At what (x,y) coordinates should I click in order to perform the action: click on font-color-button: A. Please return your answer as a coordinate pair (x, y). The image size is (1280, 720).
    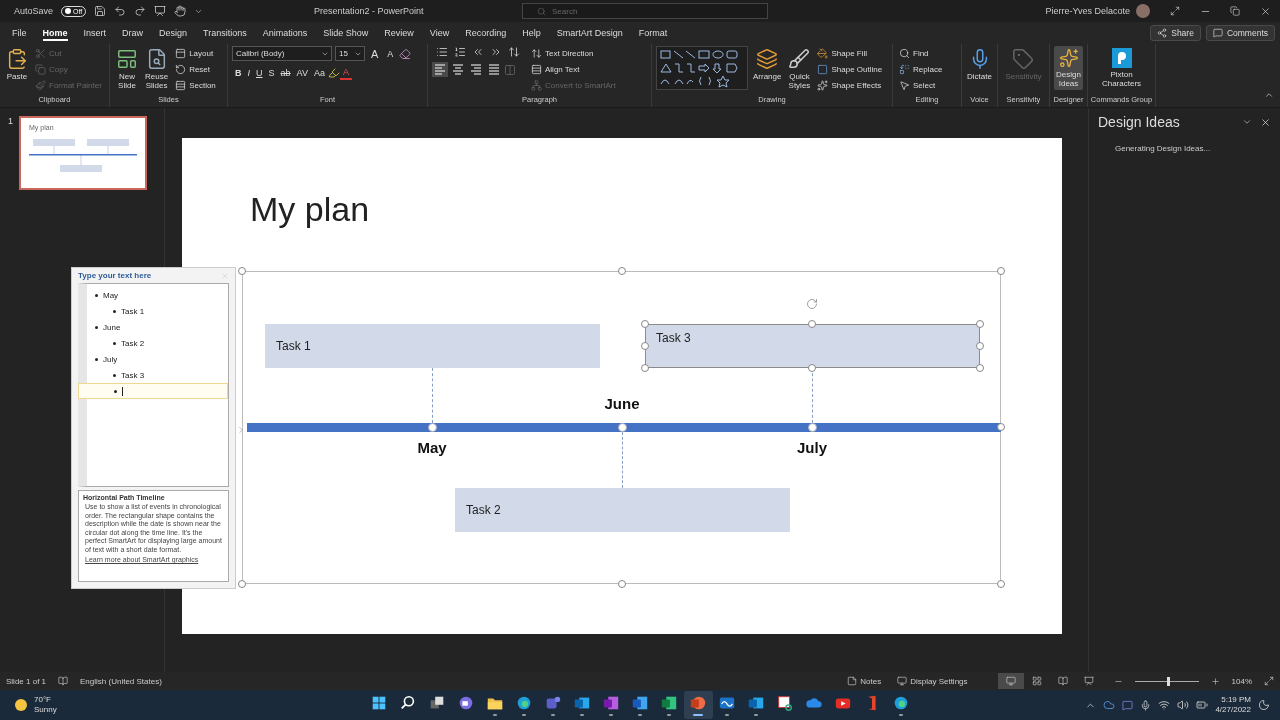
    Looking at the image, I should click on (345, 72).